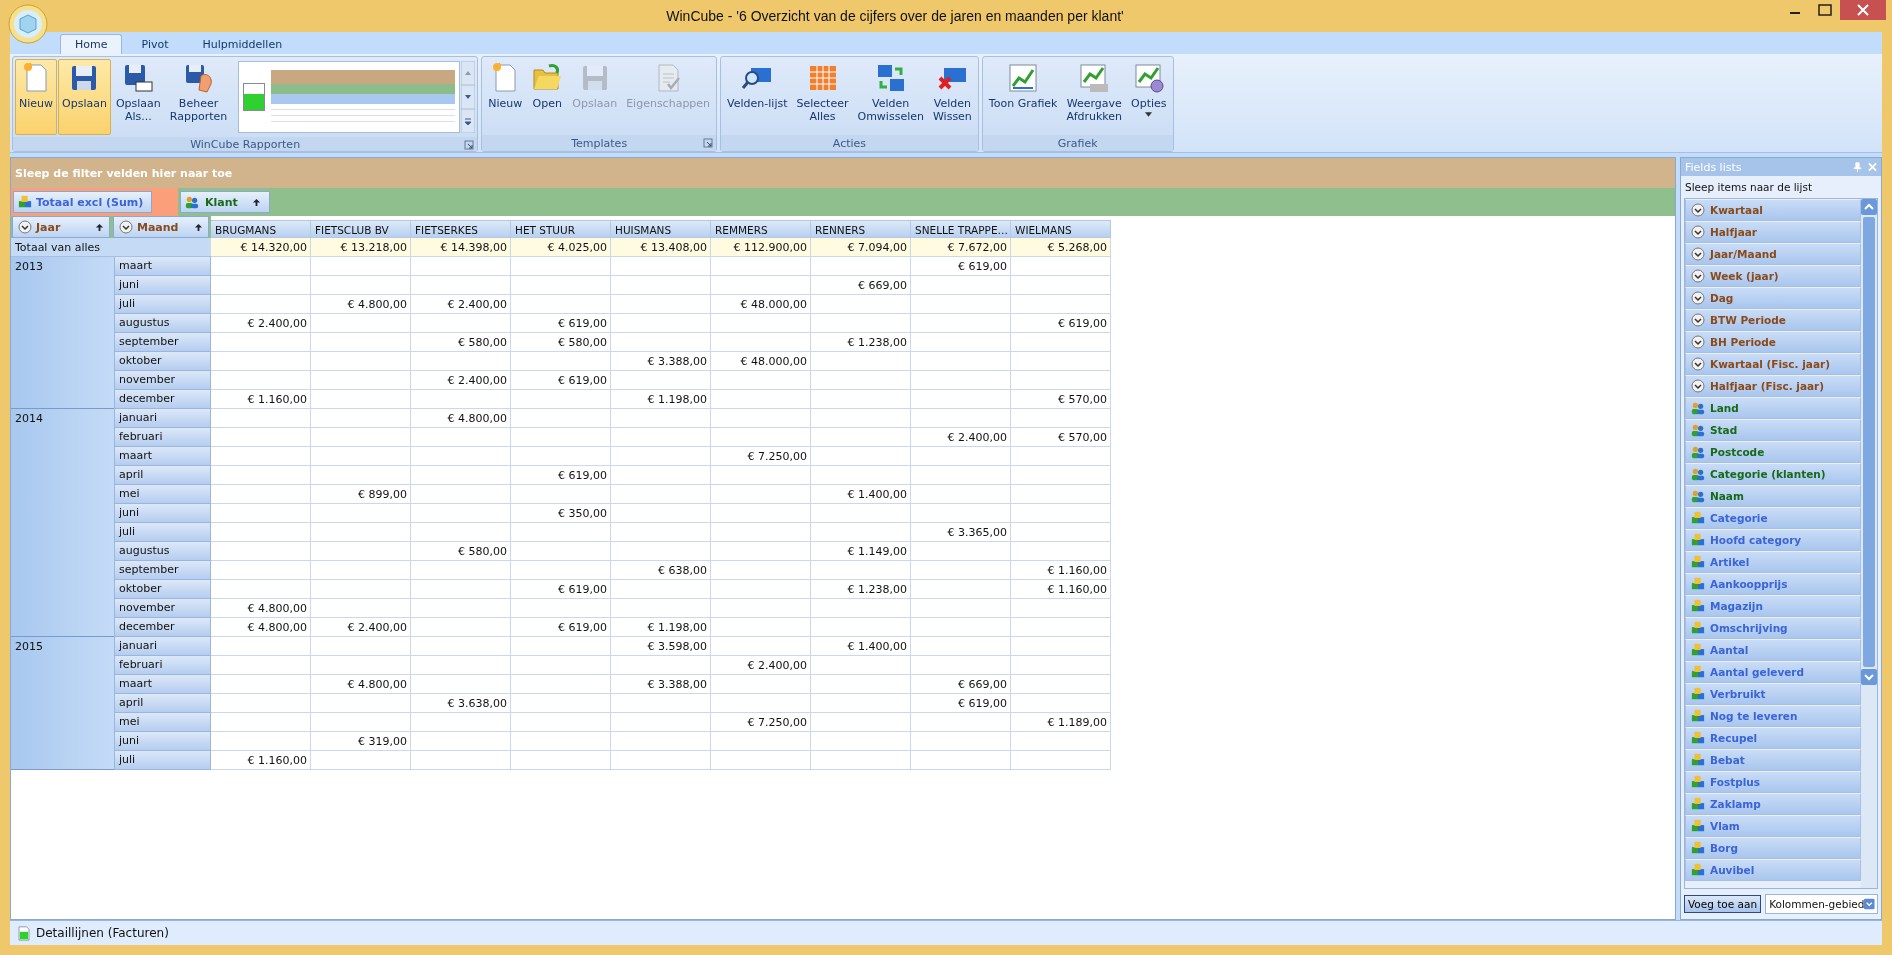 The width and height of the screenshot is (1892, 955). What do you see at coordinates (1773, 430) in the screenshot?
I see `field-list-item: Stad` at bounding box center [1773, 430].